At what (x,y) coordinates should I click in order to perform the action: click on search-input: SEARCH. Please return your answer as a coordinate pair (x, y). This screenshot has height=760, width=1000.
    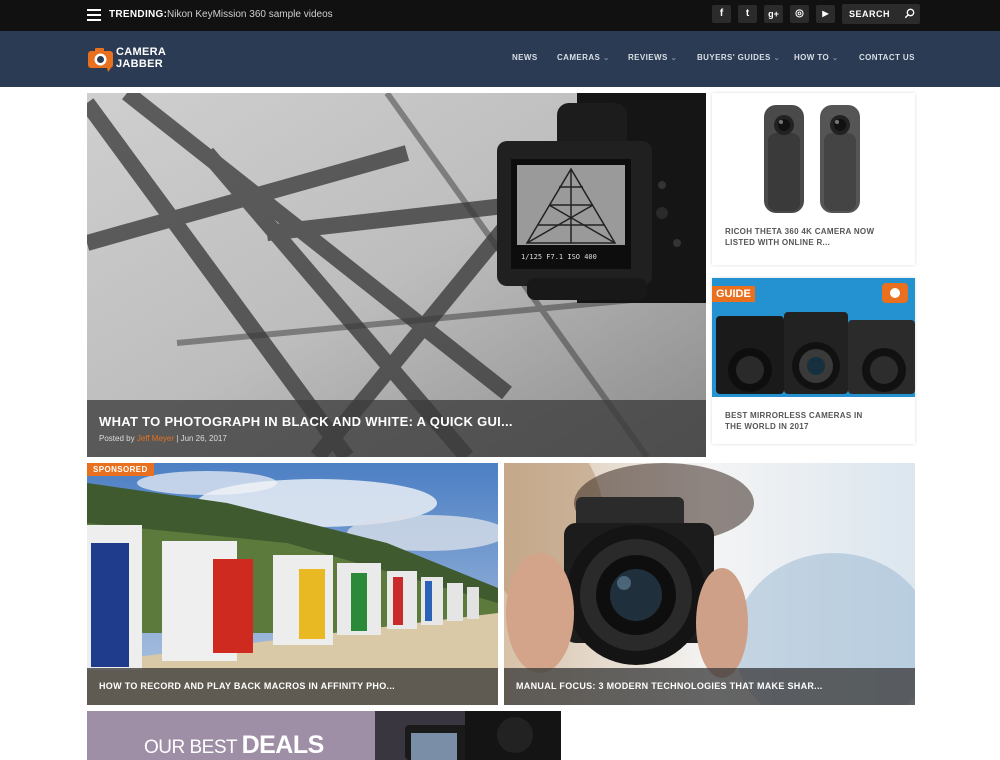
    Looking at the image, I should click on (881, 14).